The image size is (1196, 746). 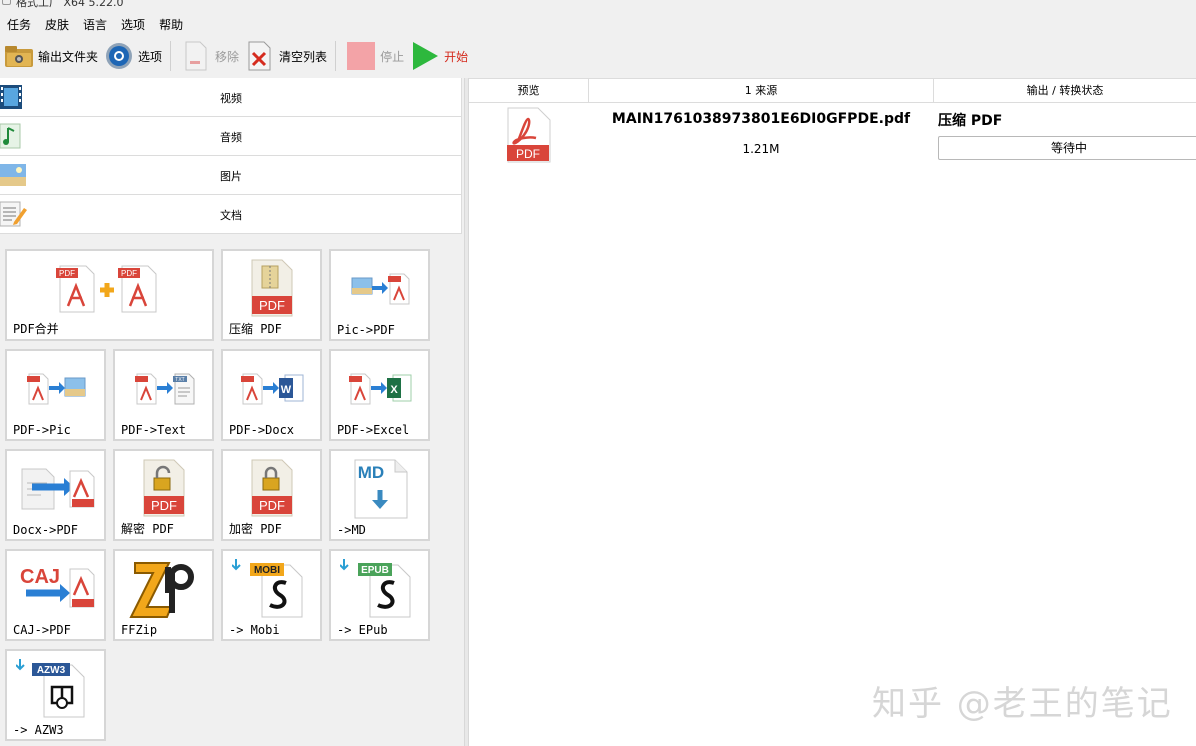 What do you see at coordinates (55, 388) in the screenshot?
I see `pdf-to-pic-icon` at bounding box center [55, 388].